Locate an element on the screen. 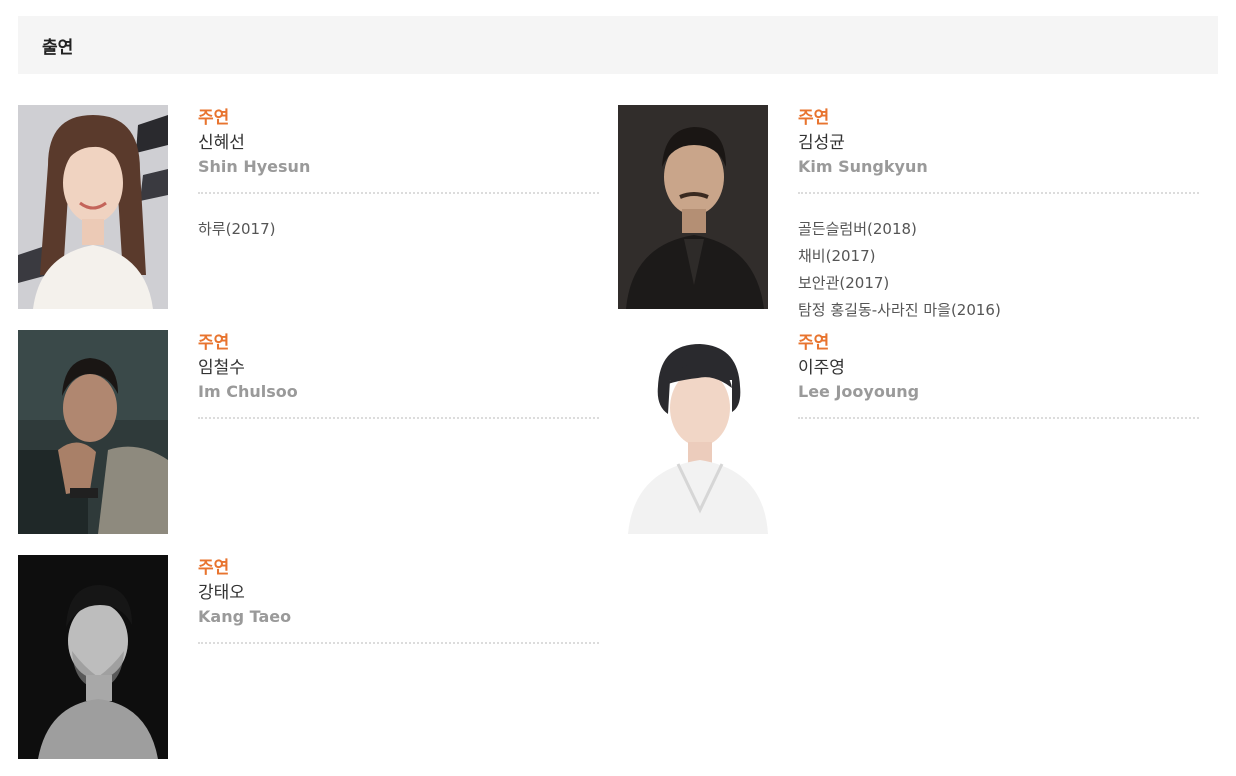 The image size is (1236, 776). actor-name-english: Kim Sungkyun is located at coordinates (998, 167).